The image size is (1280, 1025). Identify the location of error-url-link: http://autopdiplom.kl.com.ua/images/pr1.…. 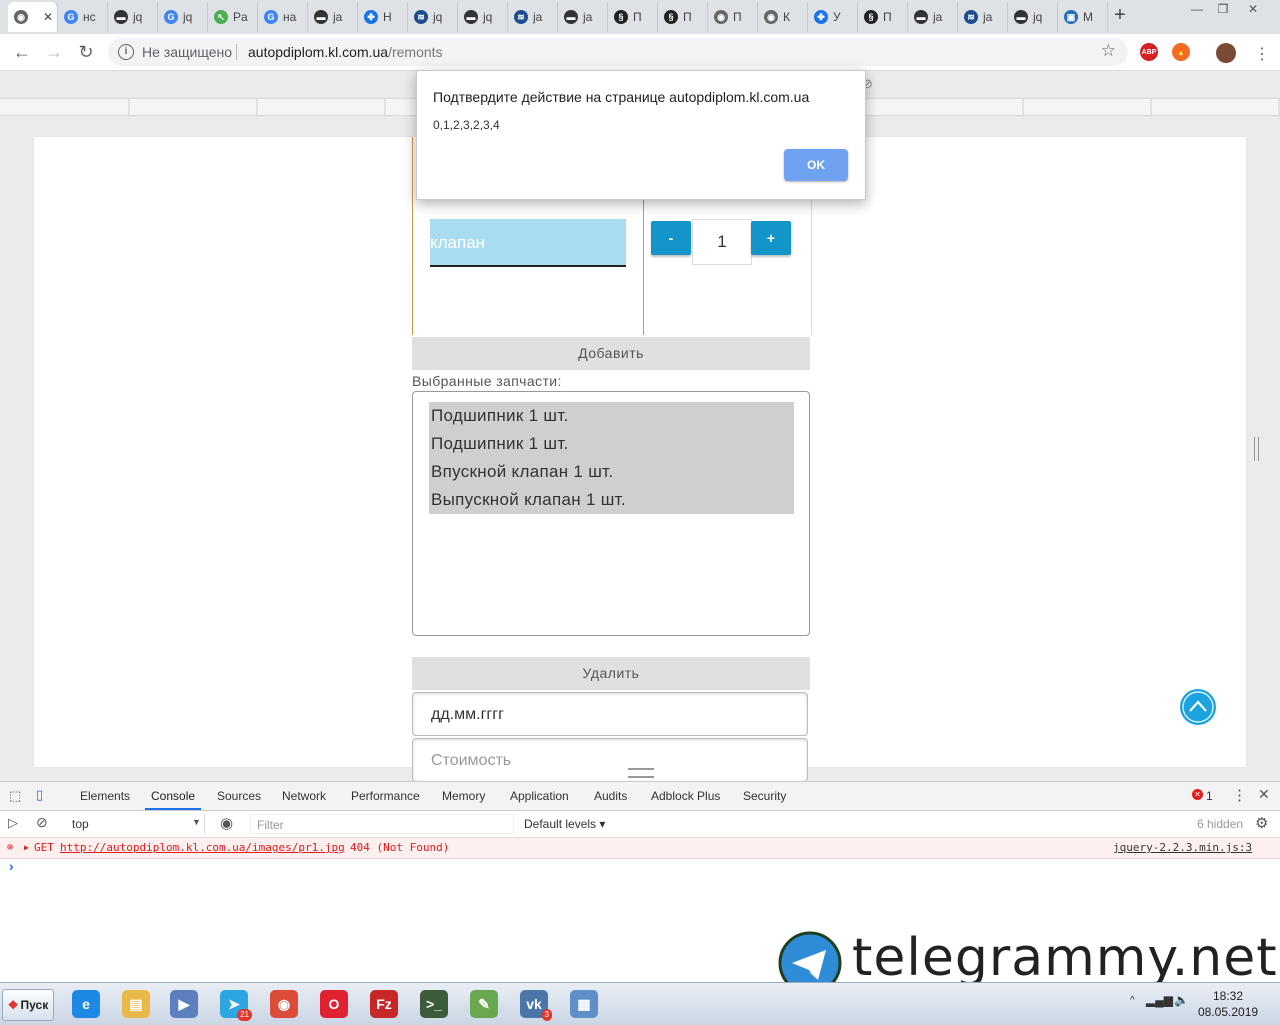
(202, 848).